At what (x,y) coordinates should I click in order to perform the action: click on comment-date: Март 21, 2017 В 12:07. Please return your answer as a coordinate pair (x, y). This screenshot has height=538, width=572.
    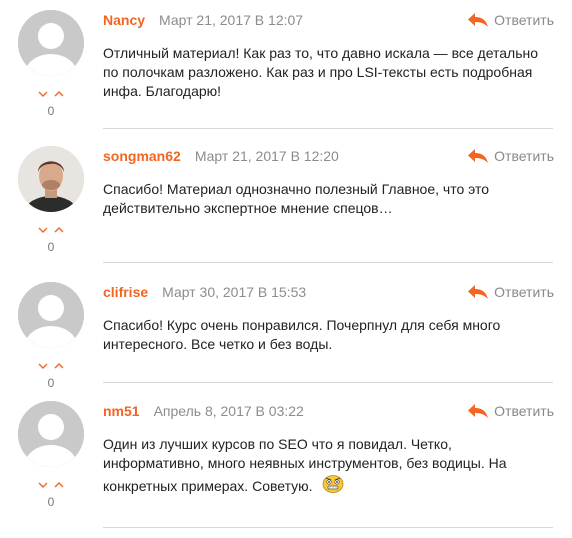
    Looking at the image, I should click on (231, 20).